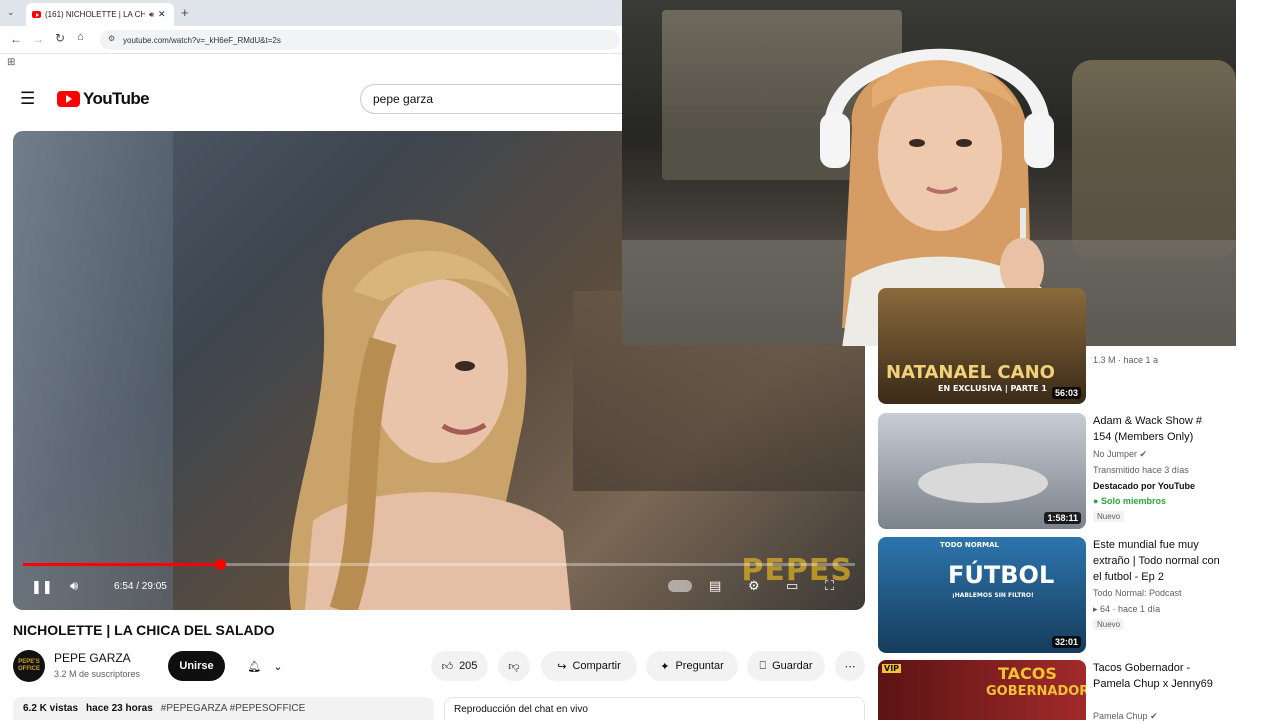  I want to click on reload-icon: ↻, so click(60, 38).